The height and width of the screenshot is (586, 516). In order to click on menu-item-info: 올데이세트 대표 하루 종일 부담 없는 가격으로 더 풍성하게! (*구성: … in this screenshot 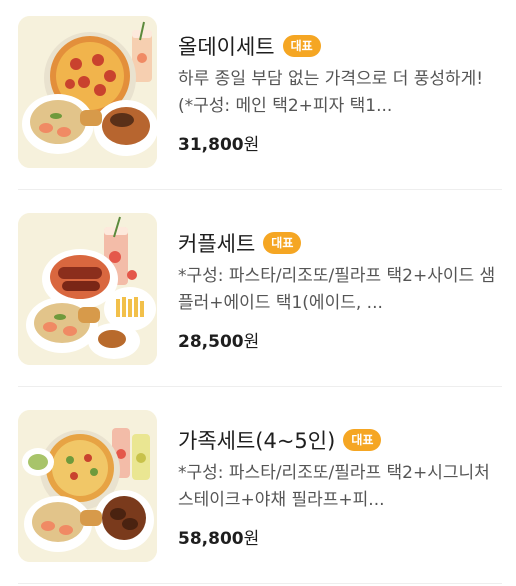, I will do `click(340, 85)`.